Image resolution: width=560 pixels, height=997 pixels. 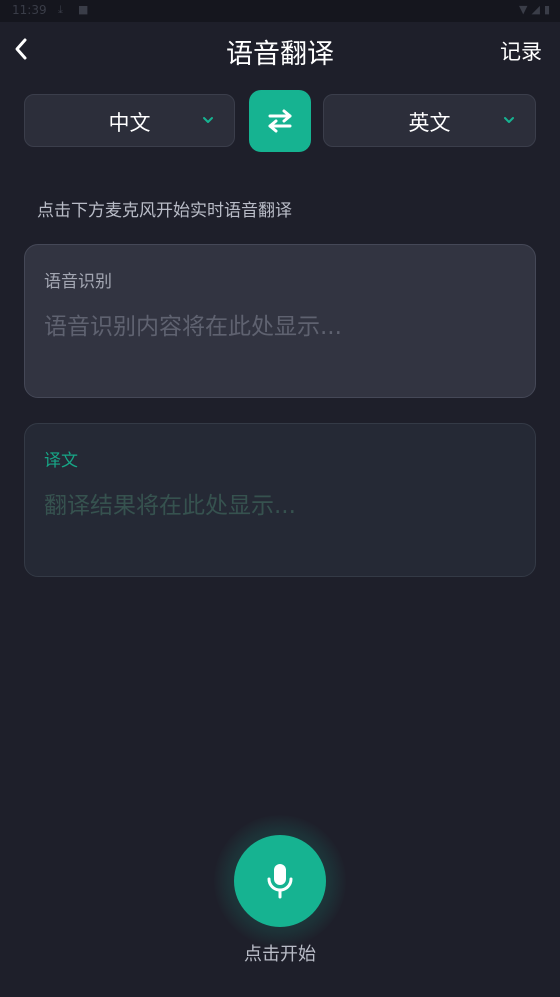 What do you see at coordinates (429, 120) in the screenshot?
I see `target-language-select: 英文` at bounding box center [429, 120].